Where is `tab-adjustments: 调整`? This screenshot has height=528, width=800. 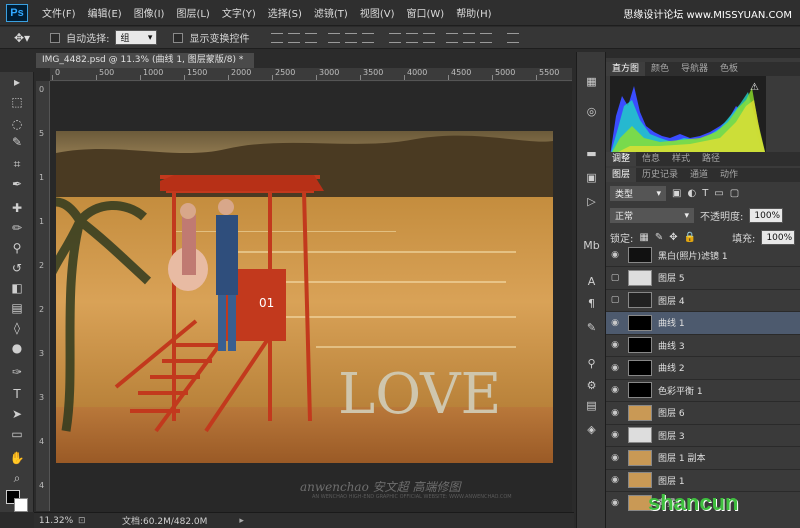 tab-adjustments: 调整 is located at coordinates (621, 159).